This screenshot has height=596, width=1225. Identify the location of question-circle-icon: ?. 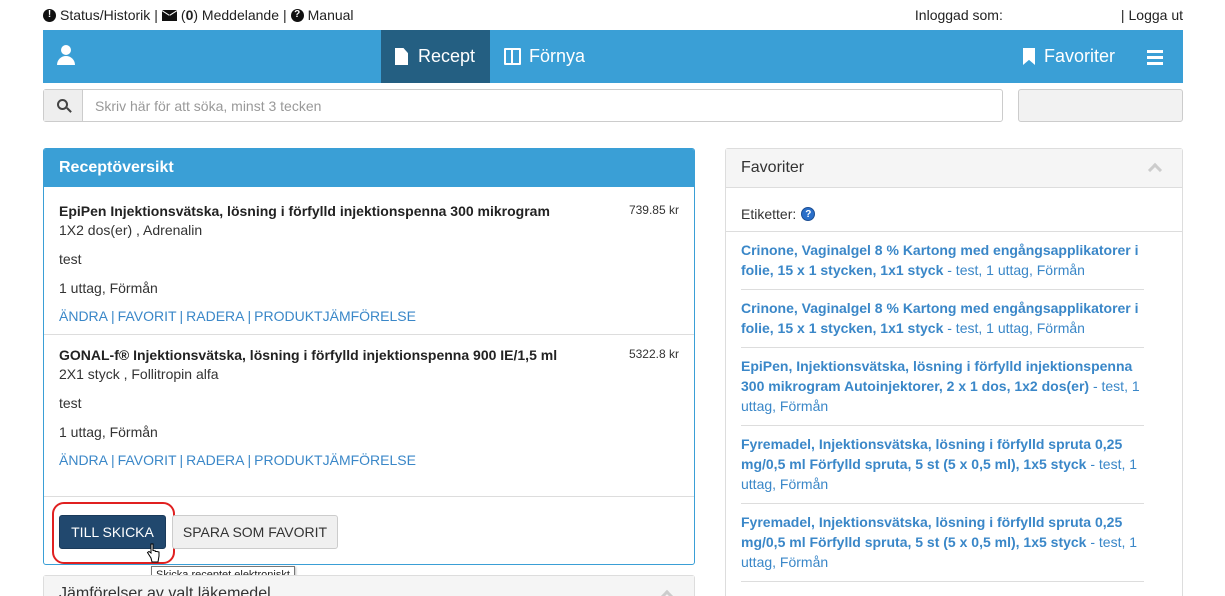
(297, 15).